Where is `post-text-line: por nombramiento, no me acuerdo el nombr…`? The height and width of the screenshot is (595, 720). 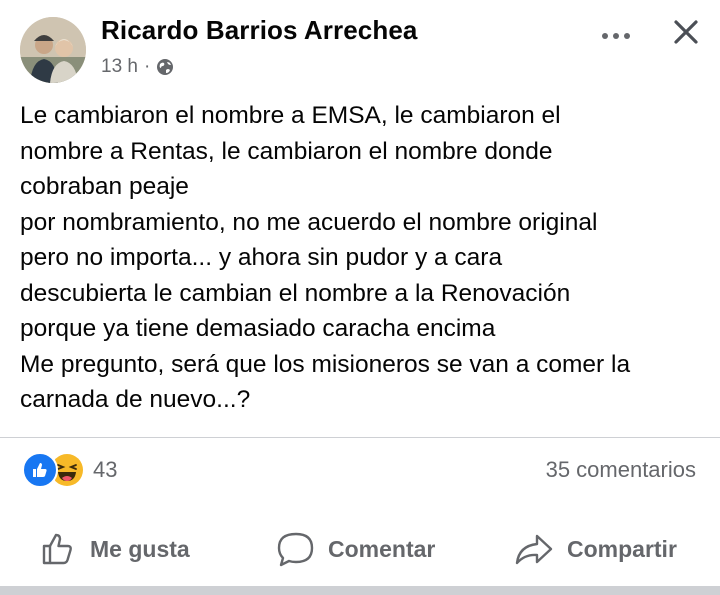
post-text-line: por nombramiento, no me acuerdo el nombr… is located at coordinates (309, 222).